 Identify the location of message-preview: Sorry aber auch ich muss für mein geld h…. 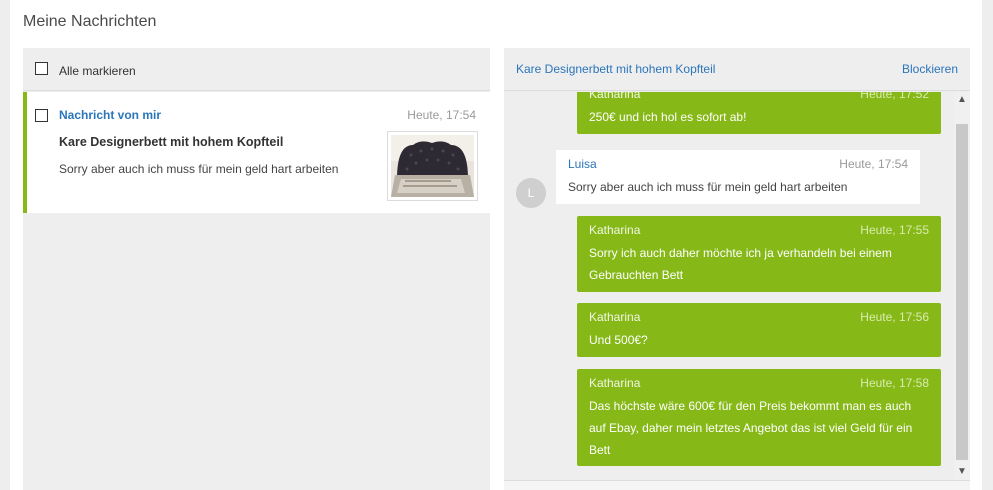
(199, 169).